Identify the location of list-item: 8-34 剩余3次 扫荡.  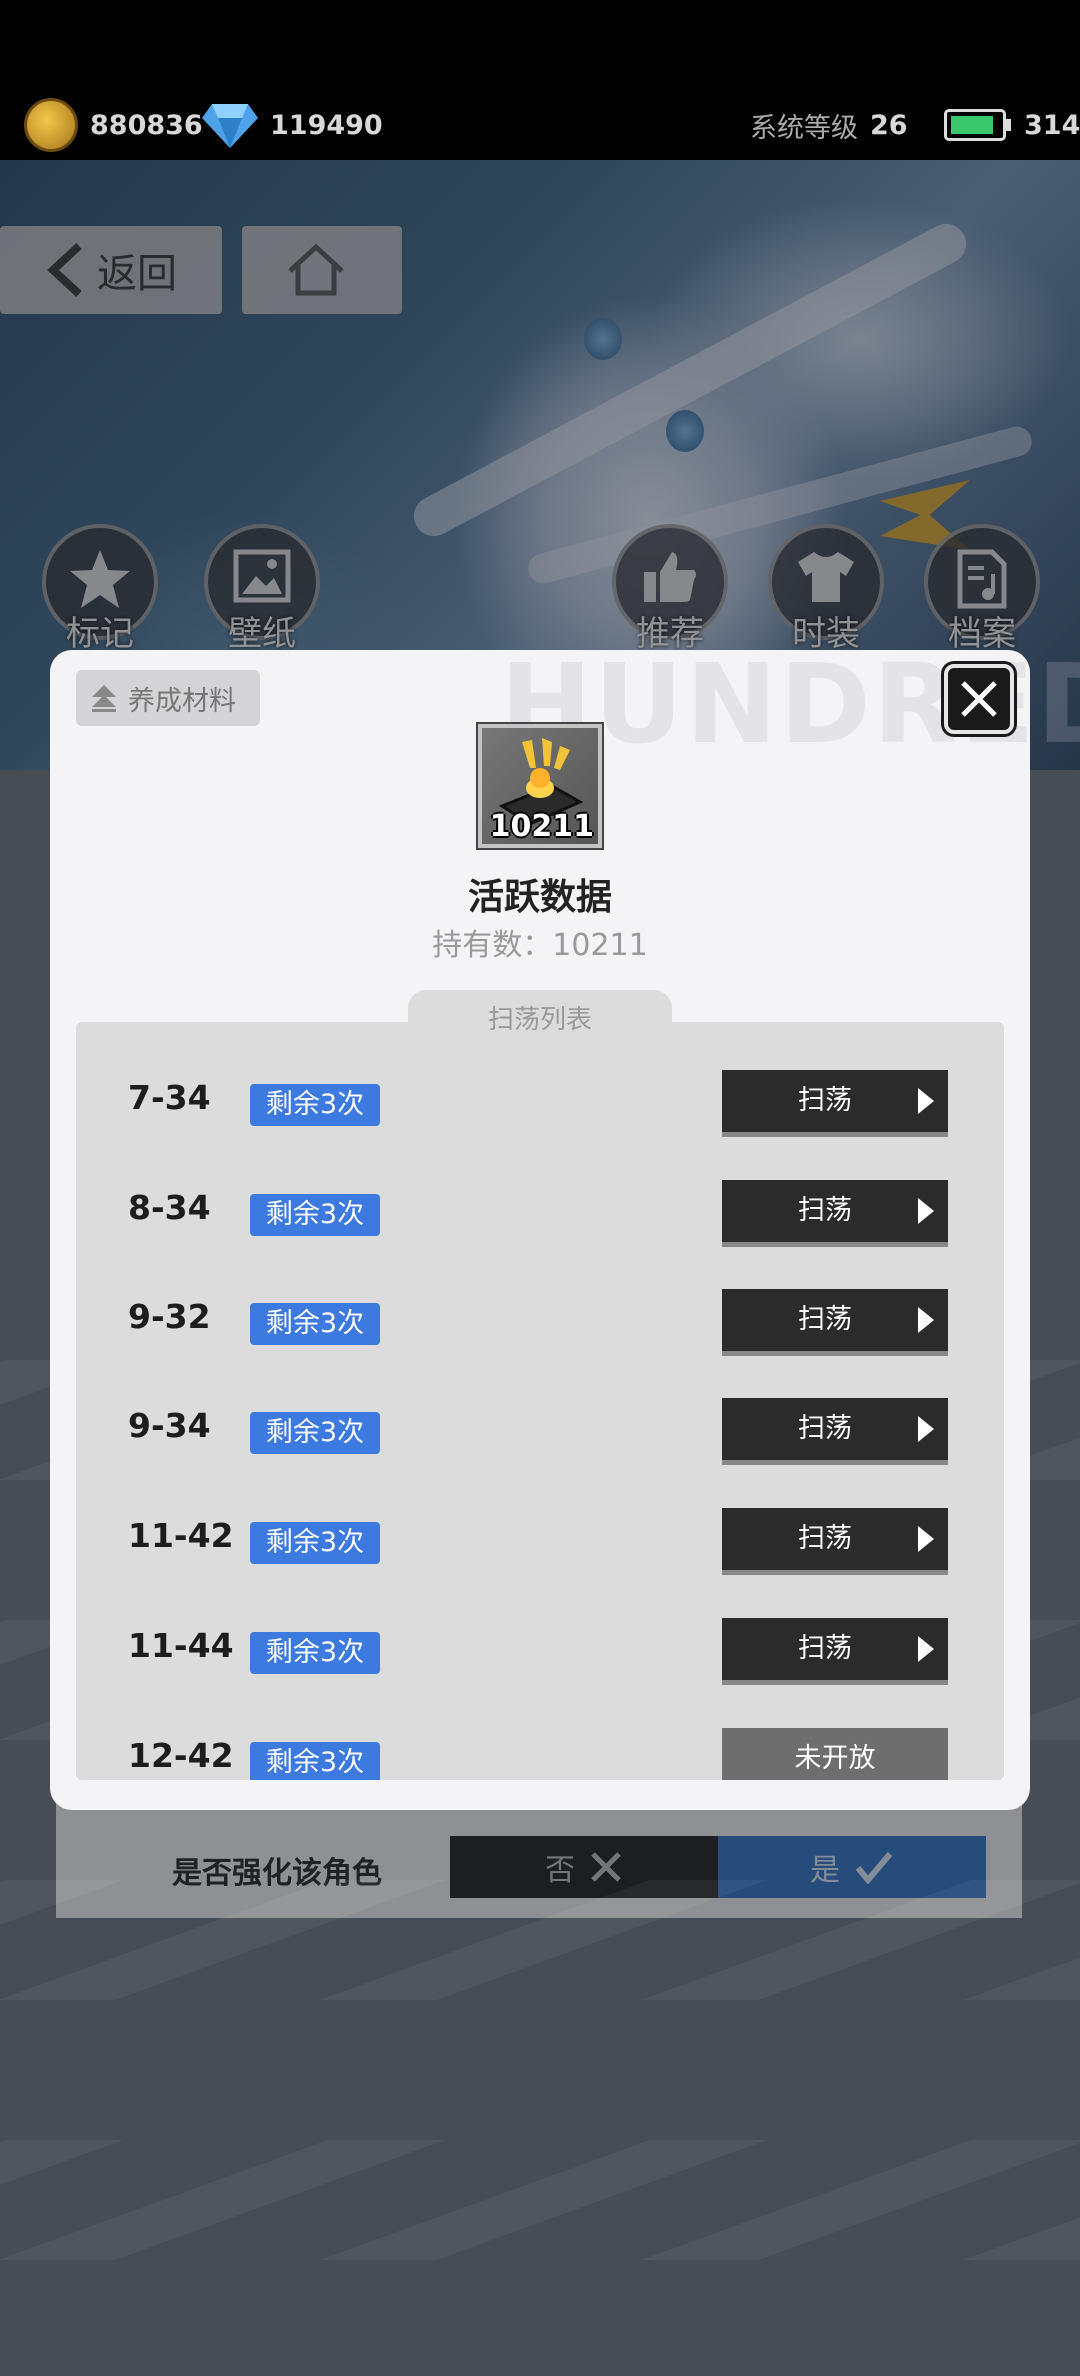
(540, 1215).